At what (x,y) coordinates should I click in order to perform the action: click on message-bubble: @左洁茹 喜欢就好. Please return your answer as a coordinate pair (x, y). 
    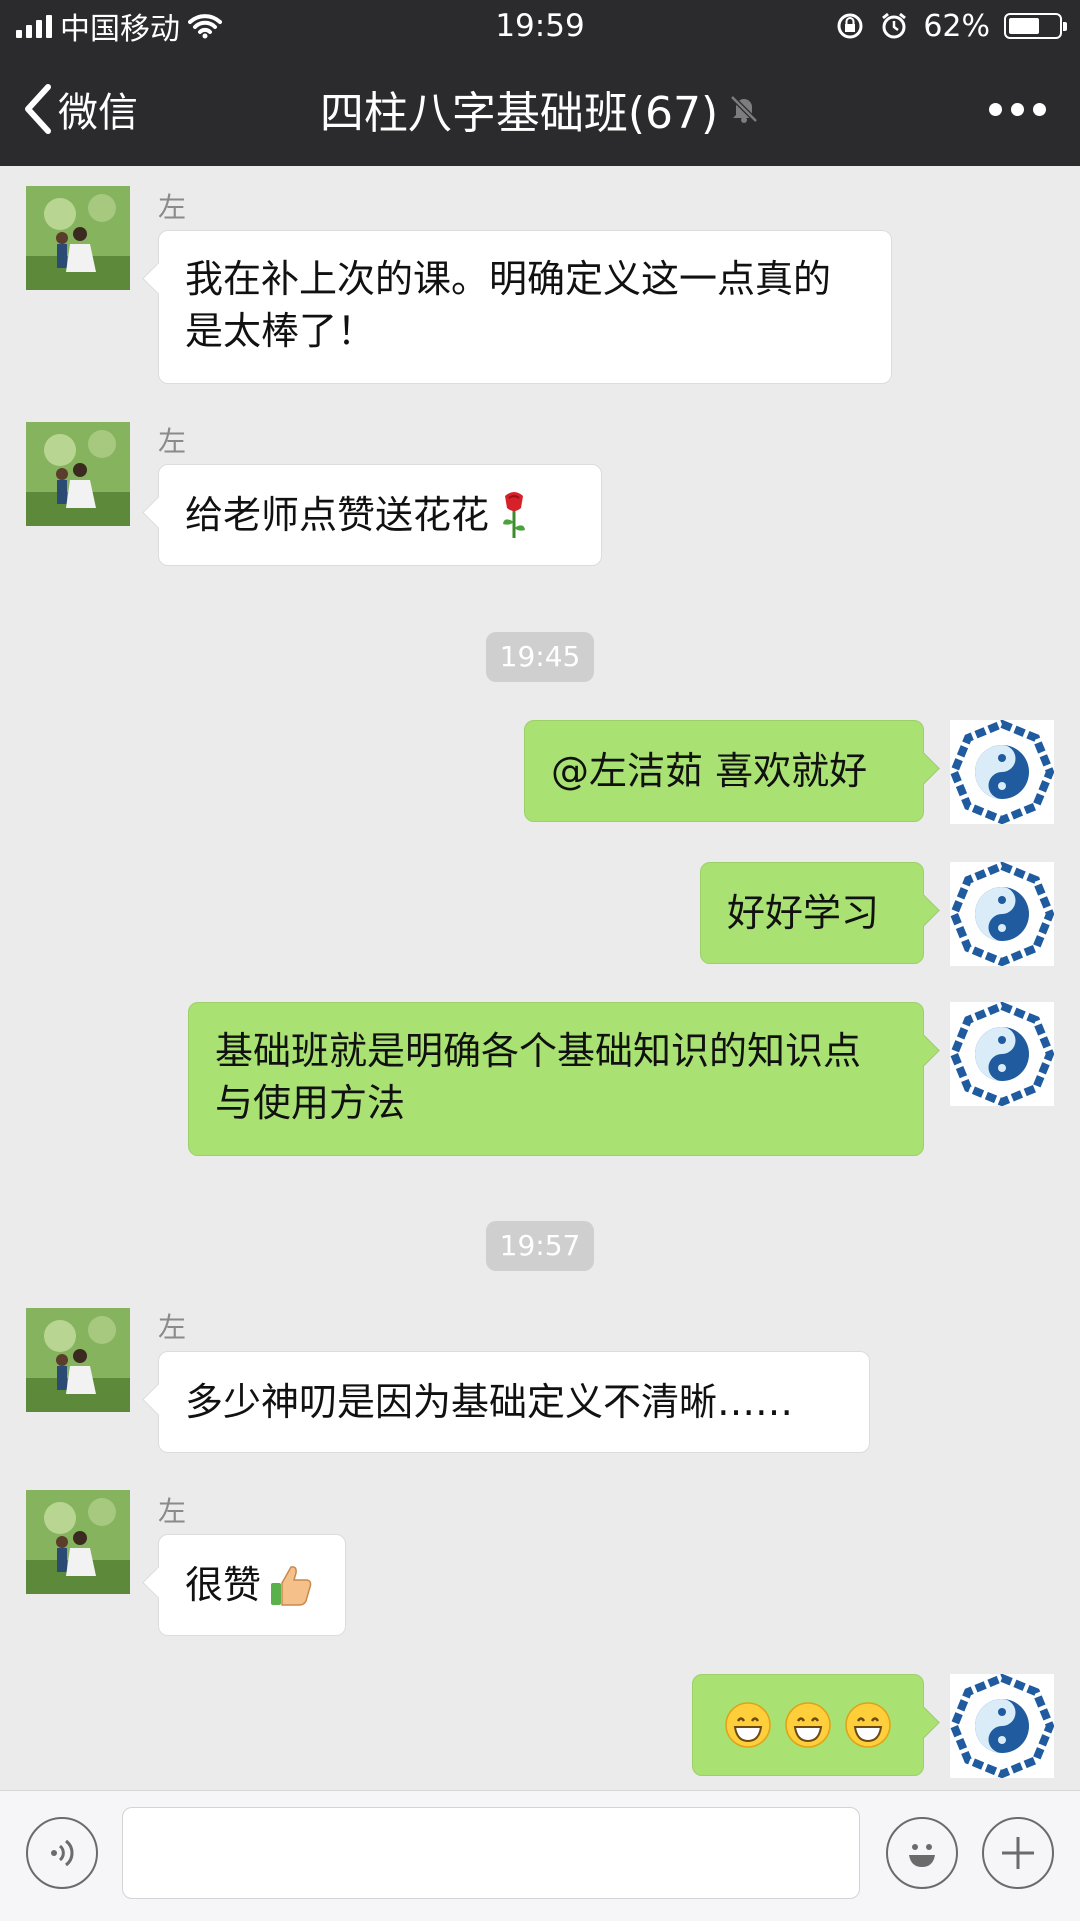
    Looking at the image, I should click on (724, 771).